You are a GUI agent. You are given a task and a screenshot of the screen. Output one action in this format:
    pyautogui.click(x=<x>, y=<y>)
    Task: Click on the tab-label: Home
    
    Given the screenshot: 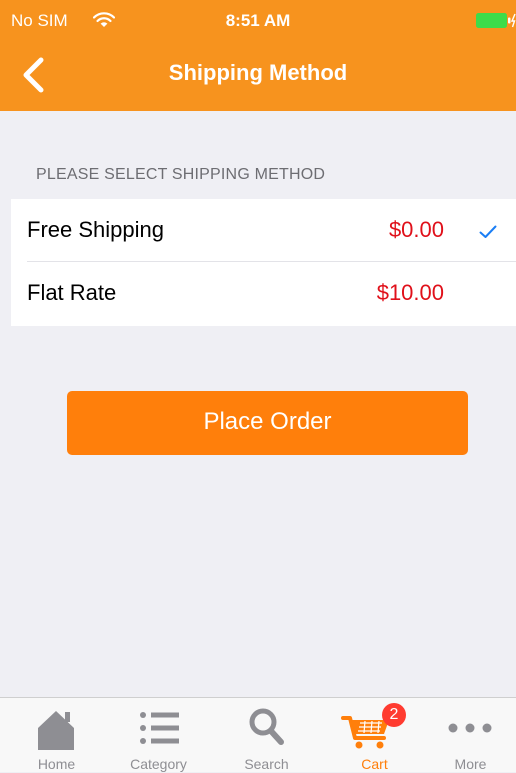 What is the action you would take?
    pyautogui.click(x=56, y=764)
    